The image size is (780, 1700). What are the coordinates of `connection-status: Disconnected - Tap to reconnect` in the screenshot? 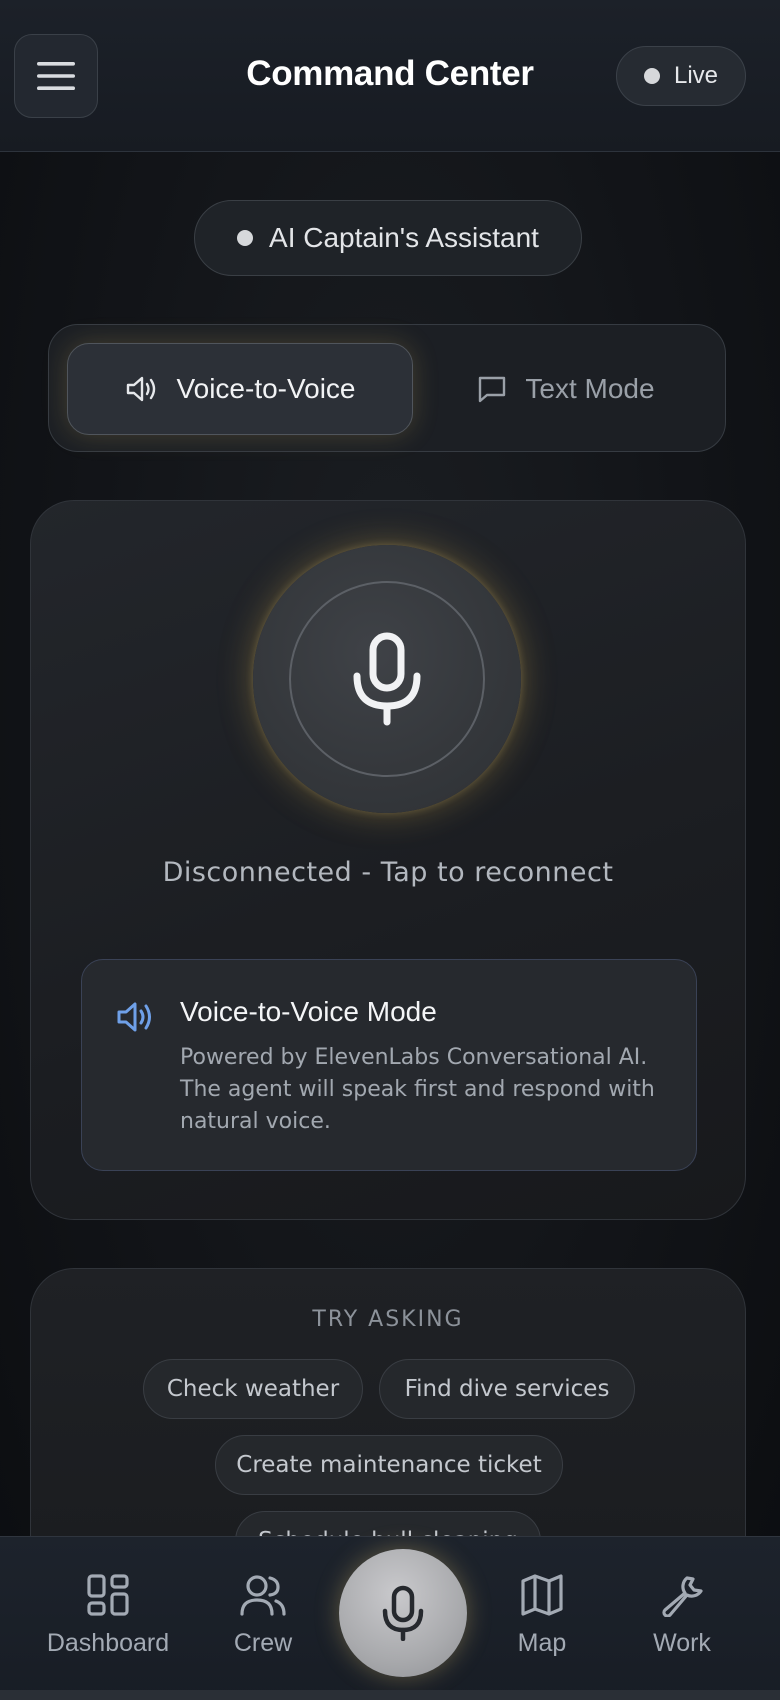 It's located at (388, 872).